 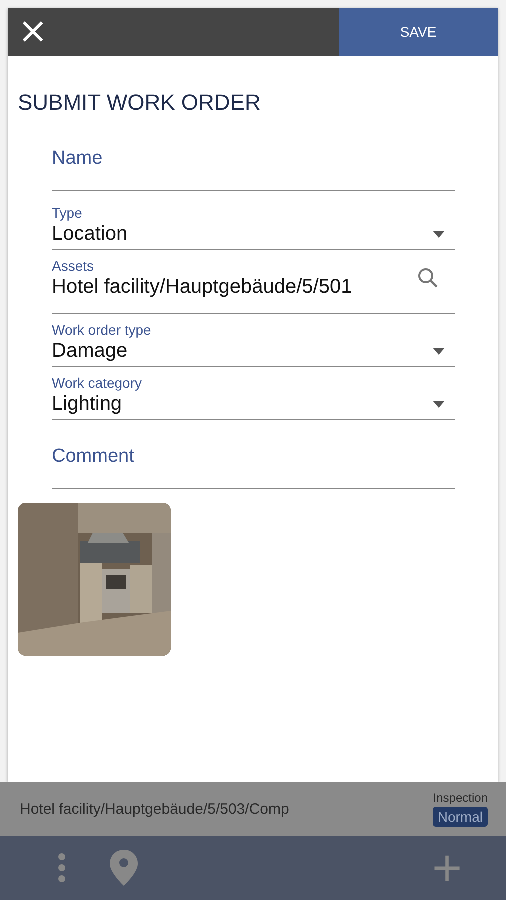 What do you see at coordinates (253, 284) in the screenshot?
I see `dropdown-field: Assets Hotel facility/Hauptgebäude/5/501` at bounding box center [253, 284].